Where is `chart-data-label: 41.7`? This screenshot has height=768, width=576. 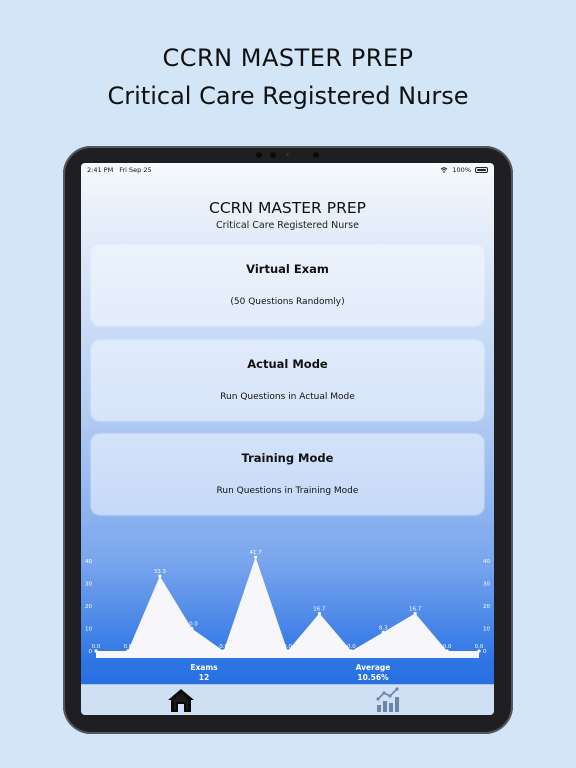 chart-data-label: 41.7 is located at coordinates (255, 553).